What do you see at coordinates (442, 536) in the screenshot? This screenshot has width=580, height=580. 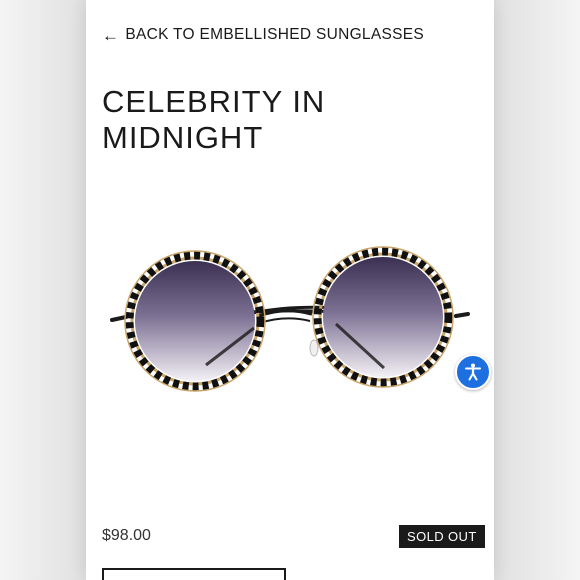 I see `sold-out-badge: SOLD OUT` at bounding box center [442, 536].